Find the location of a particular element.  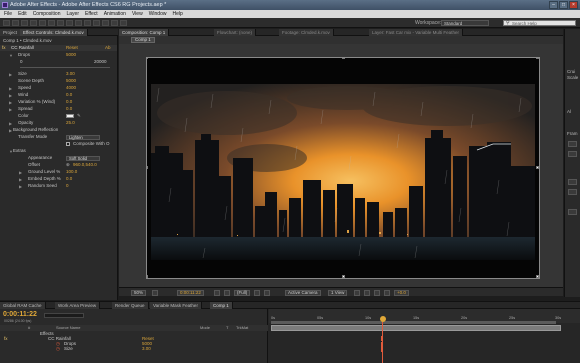

clone-tool-icon is located at coordinates (96, 23).